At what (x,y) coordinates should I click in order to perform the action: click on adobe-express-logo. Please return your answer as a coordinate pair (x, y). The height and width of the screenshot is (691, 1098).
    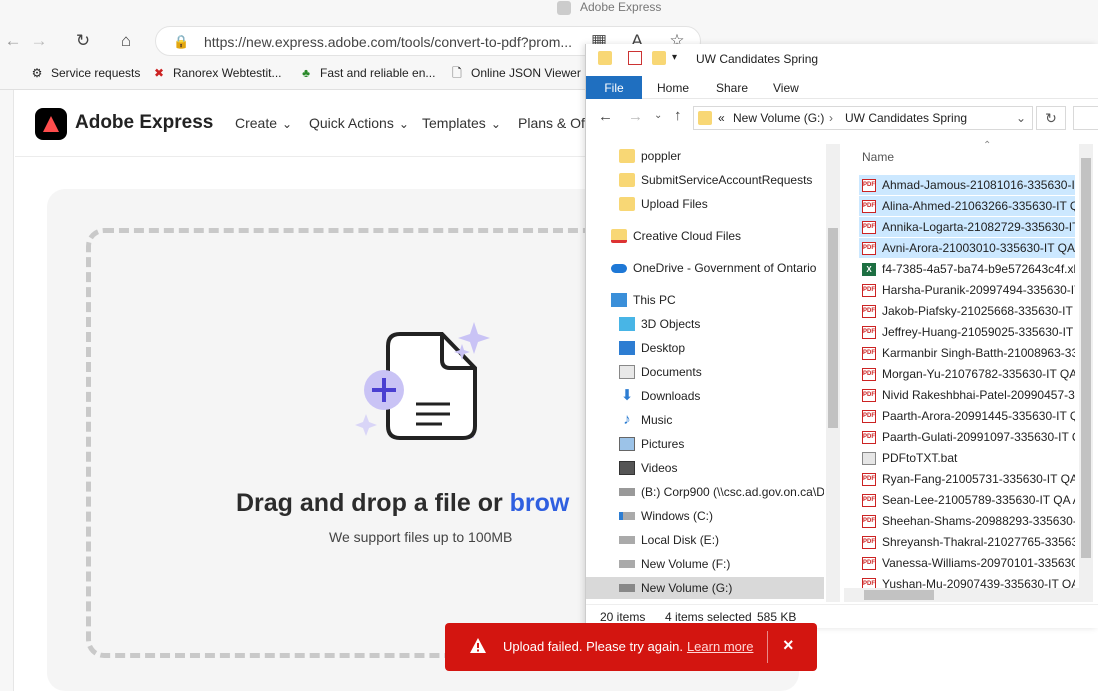
    Looking at the image, I should click on (51, 124).